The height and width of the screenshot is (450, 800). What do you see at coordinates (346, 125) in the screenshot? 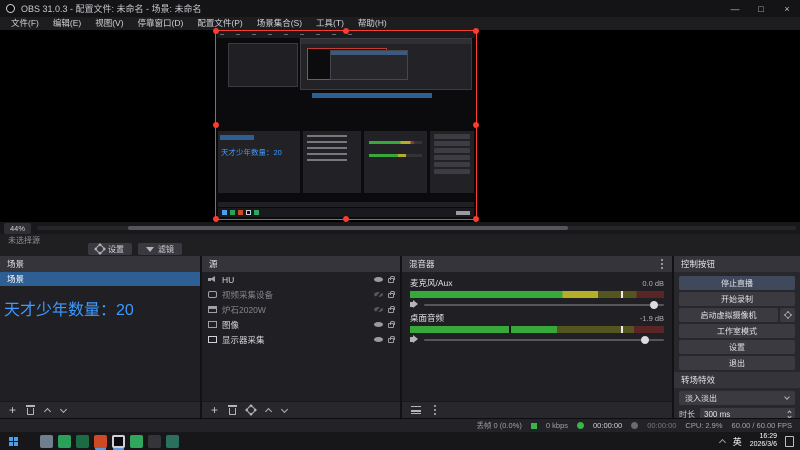
I see `display-capture-source: 天才少年数量：20` at bounding box center [346, 125].